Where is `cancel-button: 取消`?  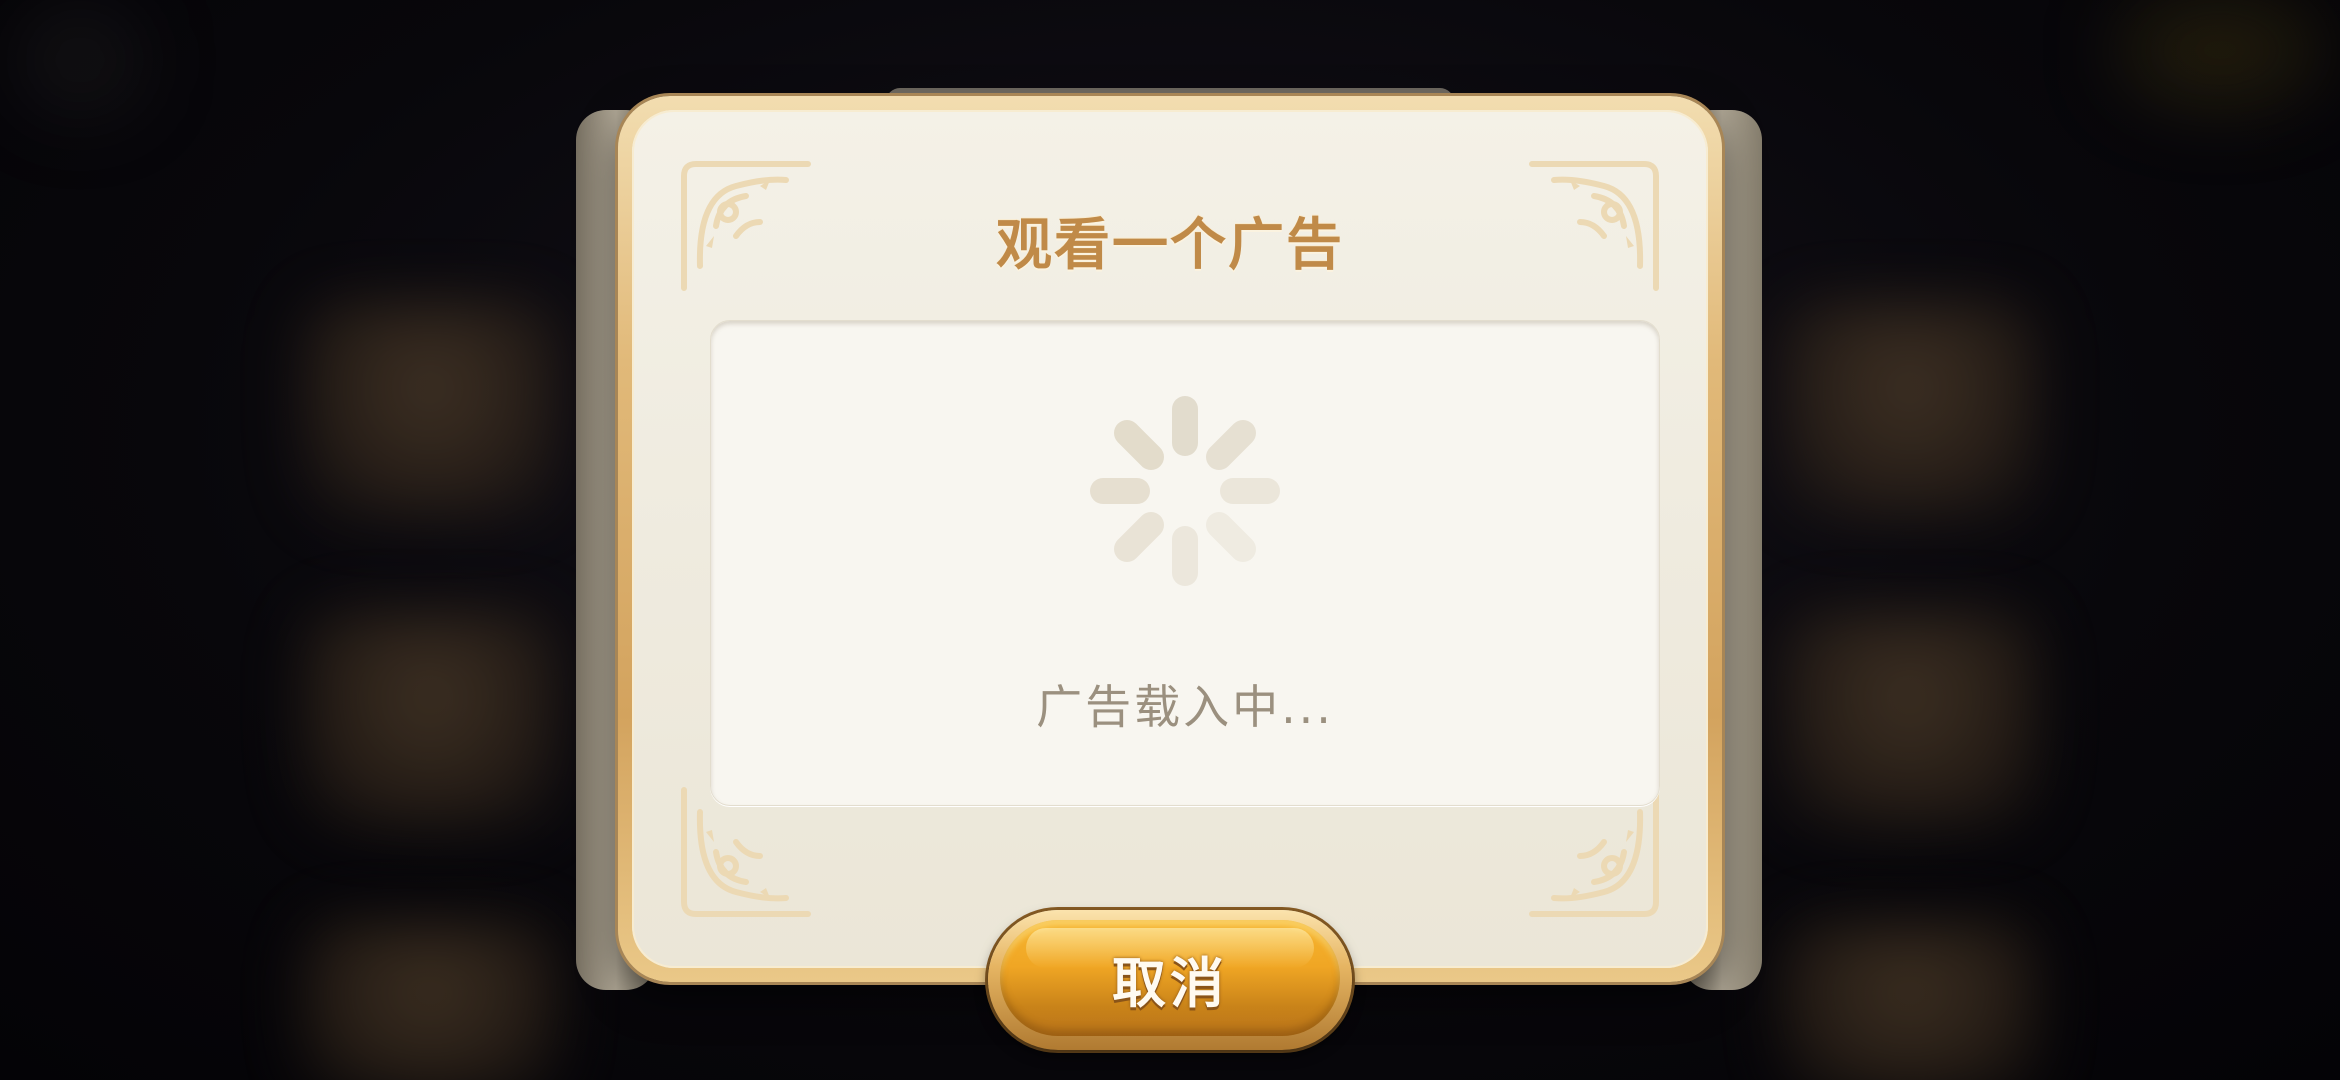 cancel-button: 取消 is located at coordinates (1170, 980).